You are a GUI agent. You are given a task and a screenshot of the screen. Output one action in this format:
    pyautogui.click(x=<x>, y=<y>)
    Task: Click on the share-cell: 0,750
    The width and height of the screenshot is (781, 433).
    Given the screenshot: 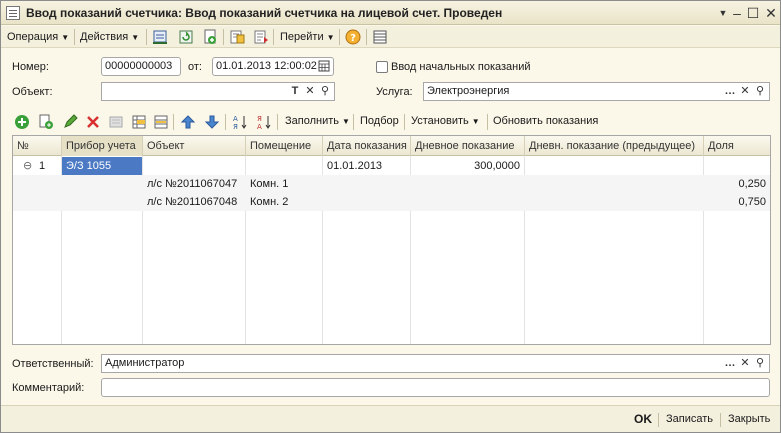 What is the action you would take?
    pyautogui.click(x=737, y=202)
    